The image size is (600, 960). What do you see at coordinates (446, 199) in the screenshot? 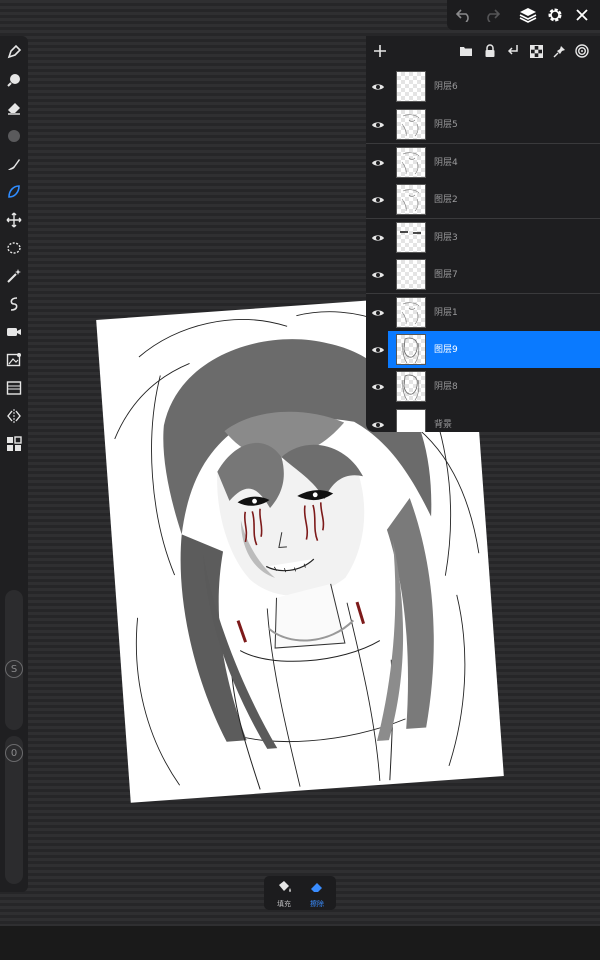
I see `layer-name: 图层2` at bounding box center [446, 199].